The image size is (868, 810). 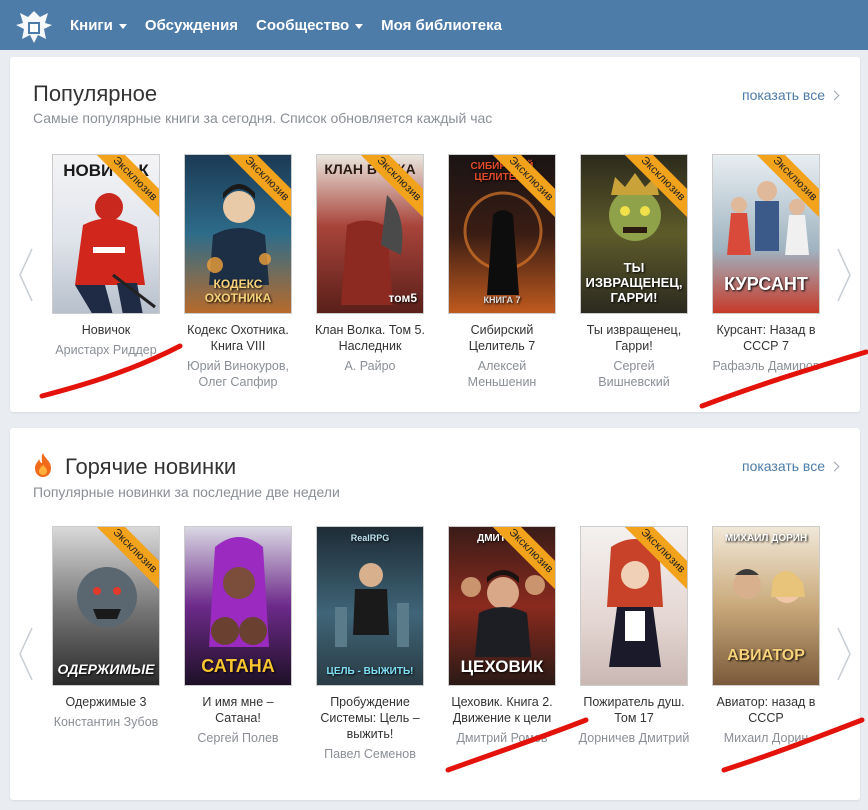 What do you see at coordinates (238, 374) in the screenshot?
I see `book-author: Юрий Винокуров, Олег Сапфир` at bounding box center [238, 374].